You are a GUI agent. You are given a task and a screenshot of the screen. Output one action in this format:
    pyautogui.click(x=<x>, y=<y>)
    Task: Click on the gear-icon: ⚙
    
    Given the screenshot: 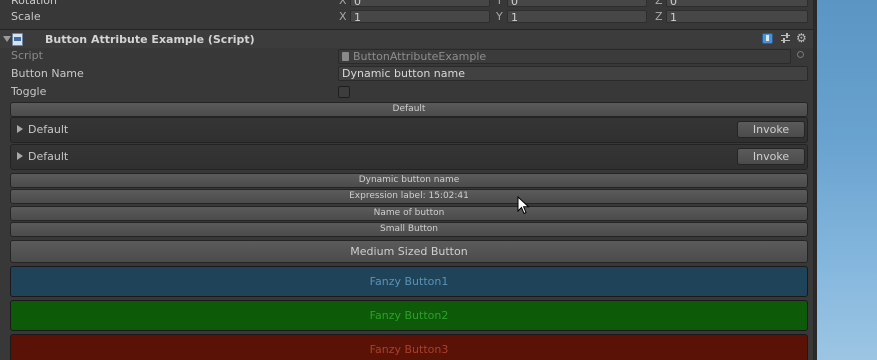 What is the action you would take?
    pyautogui.click(x=801, y=38)
    